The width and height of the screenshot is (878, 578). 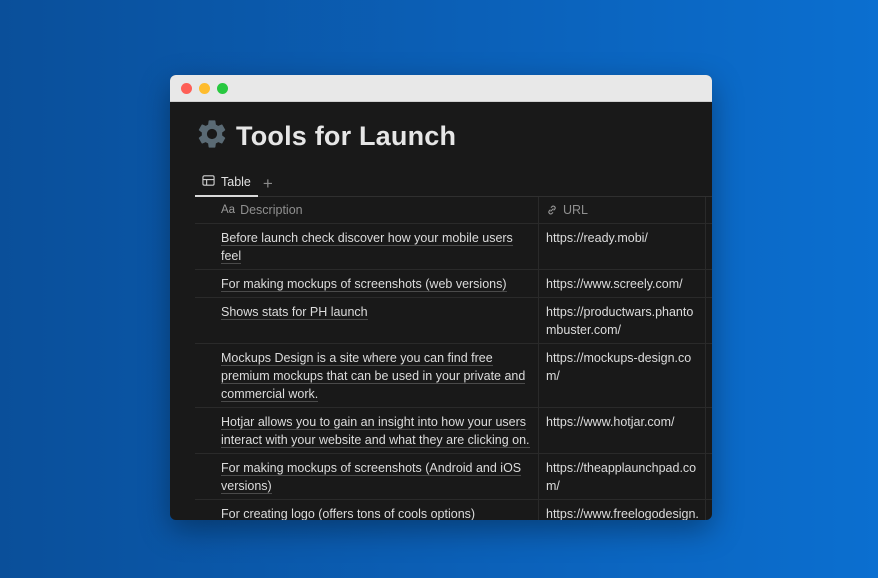 I want to click on gear-icon, so click(x=215, y=136).